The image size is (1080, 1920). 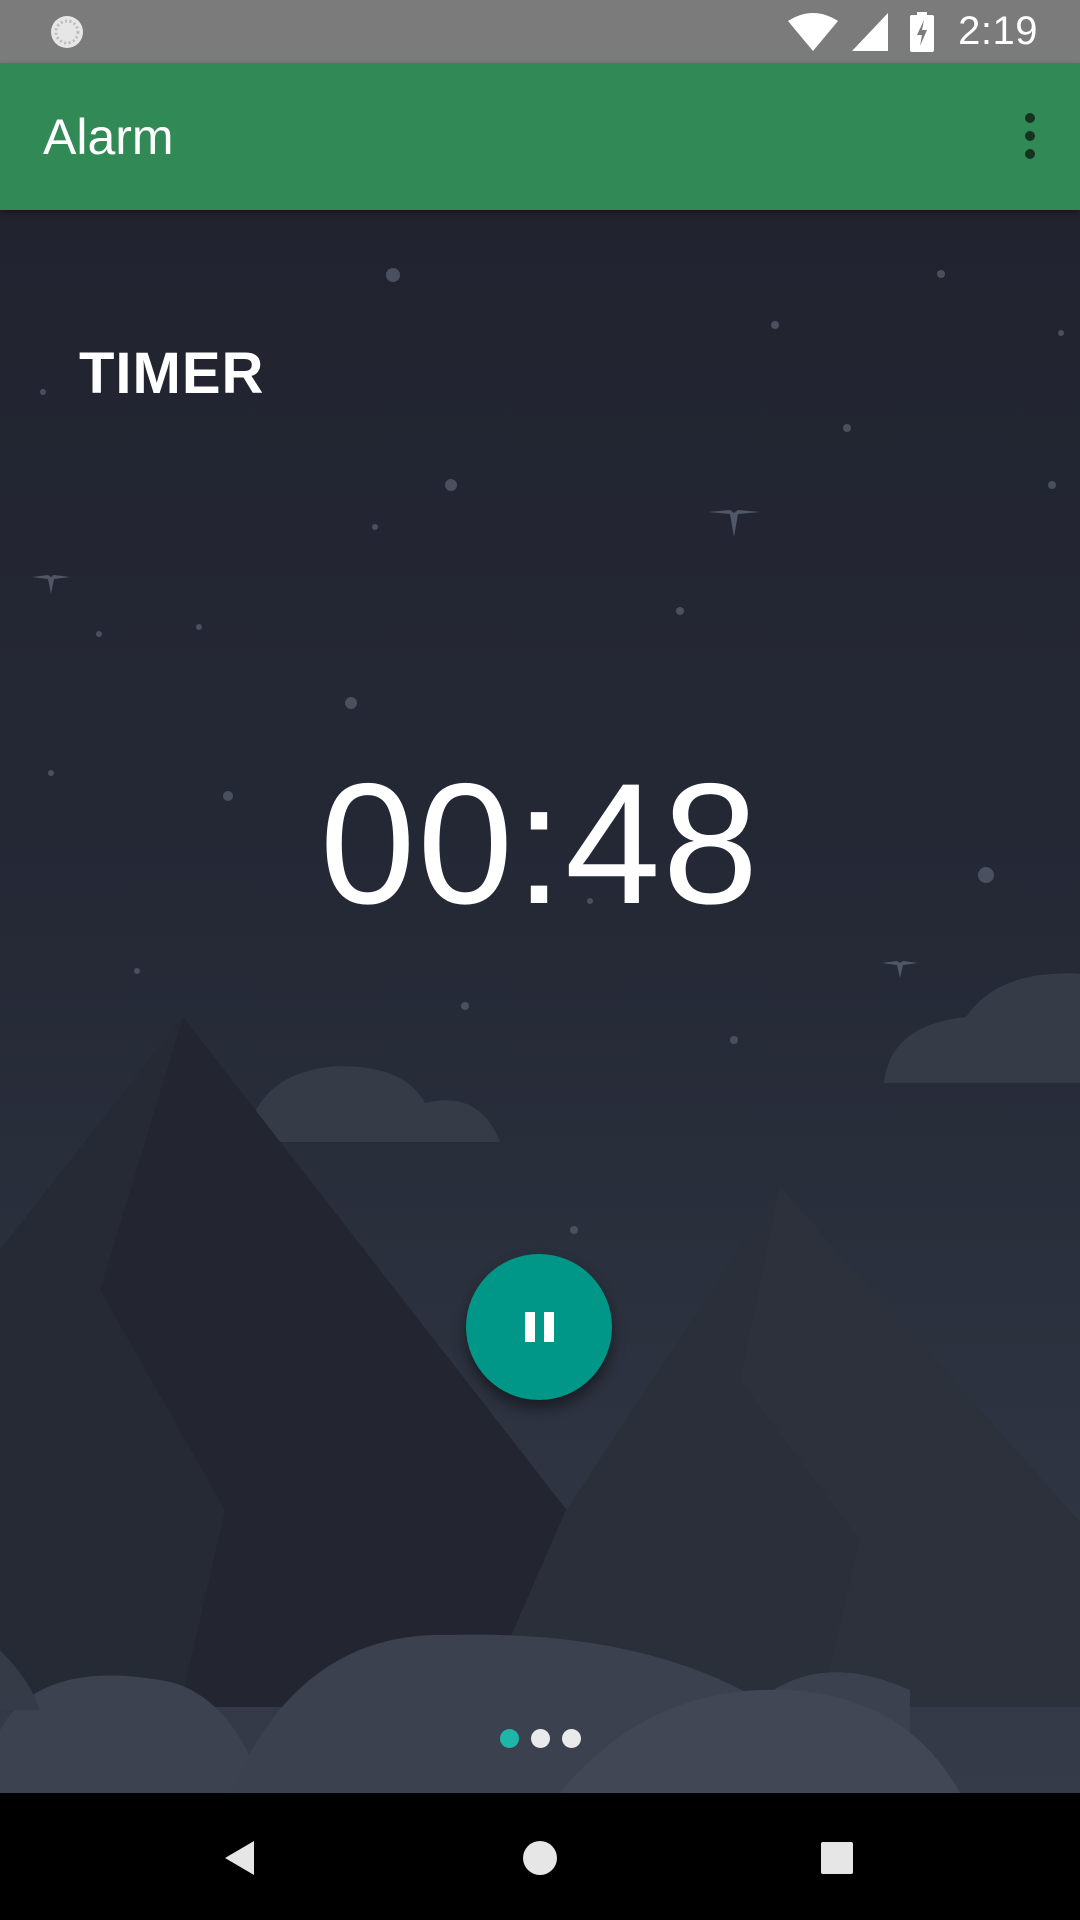 What do you see at coordinates (108, 137) in the screenshot?
I see `app-title: Alarm` at bounding box center [108, 137].